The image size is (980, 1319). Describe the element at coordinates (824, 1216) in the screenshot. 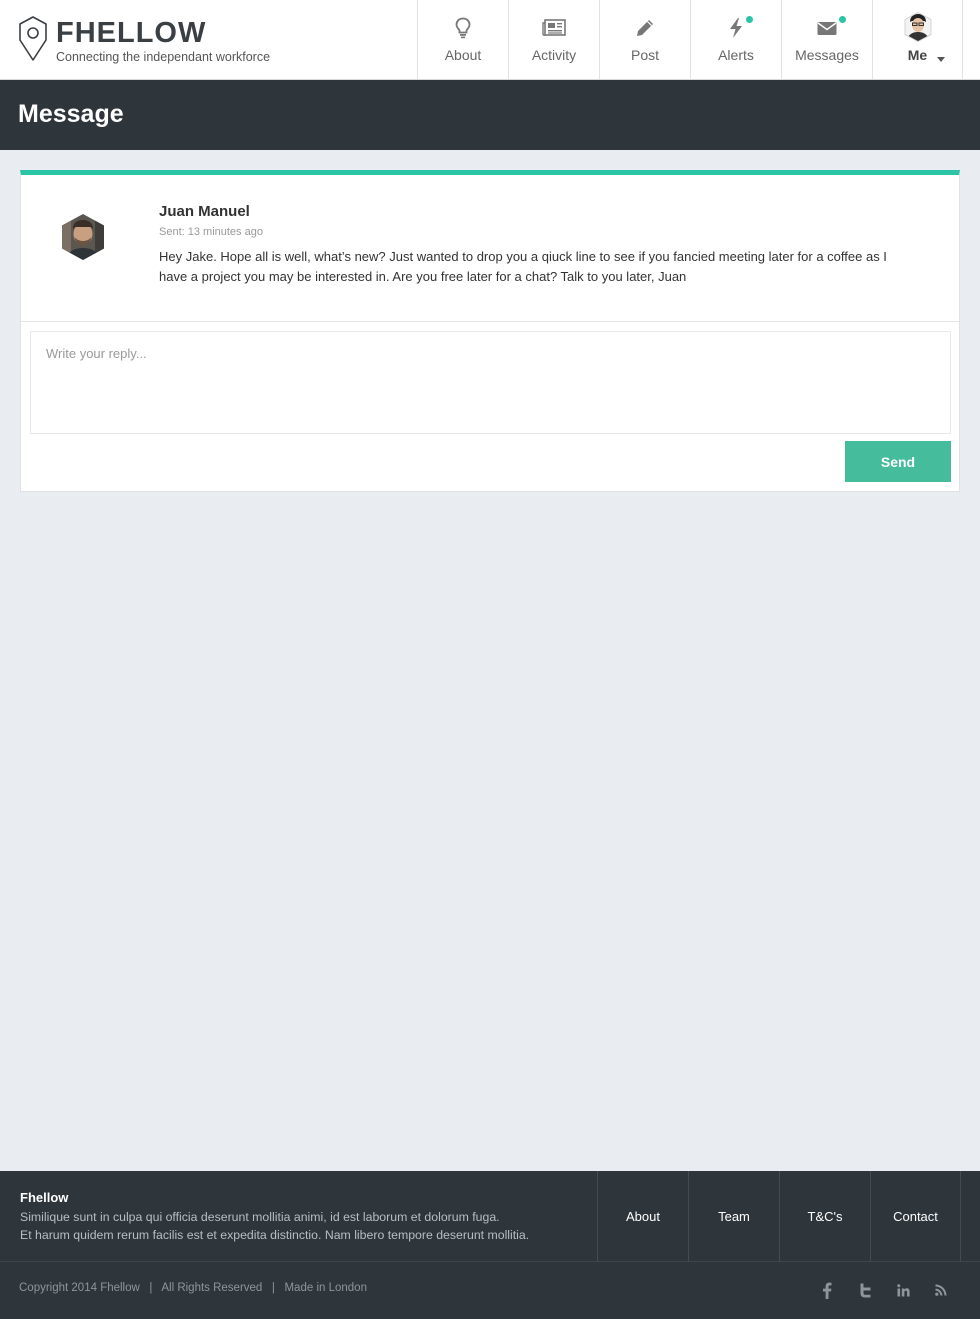

I see `footer-link-terms: T&C's` at that location.